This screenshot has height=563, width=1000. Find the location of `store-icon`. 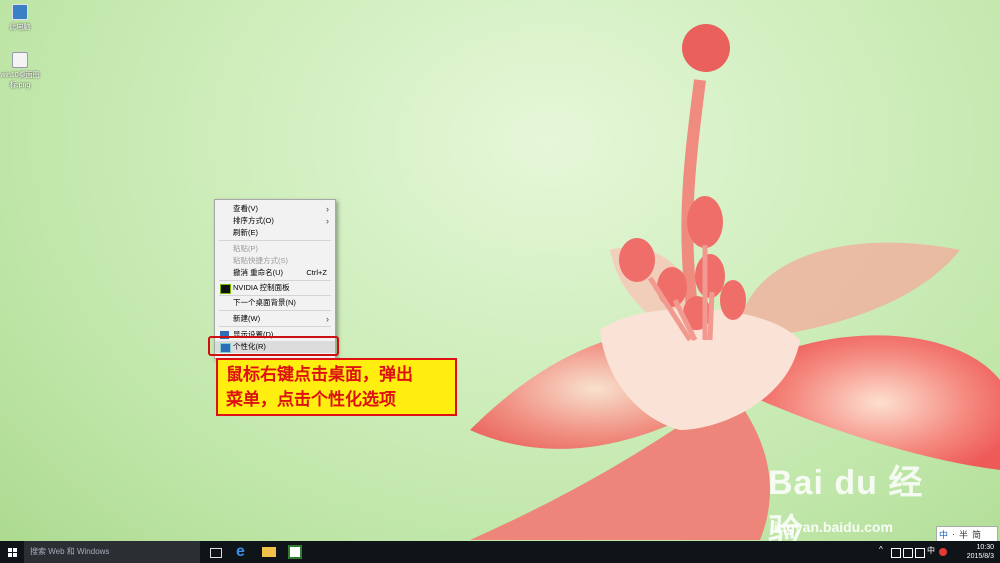

store-icon is located at coordinates (295, 552).